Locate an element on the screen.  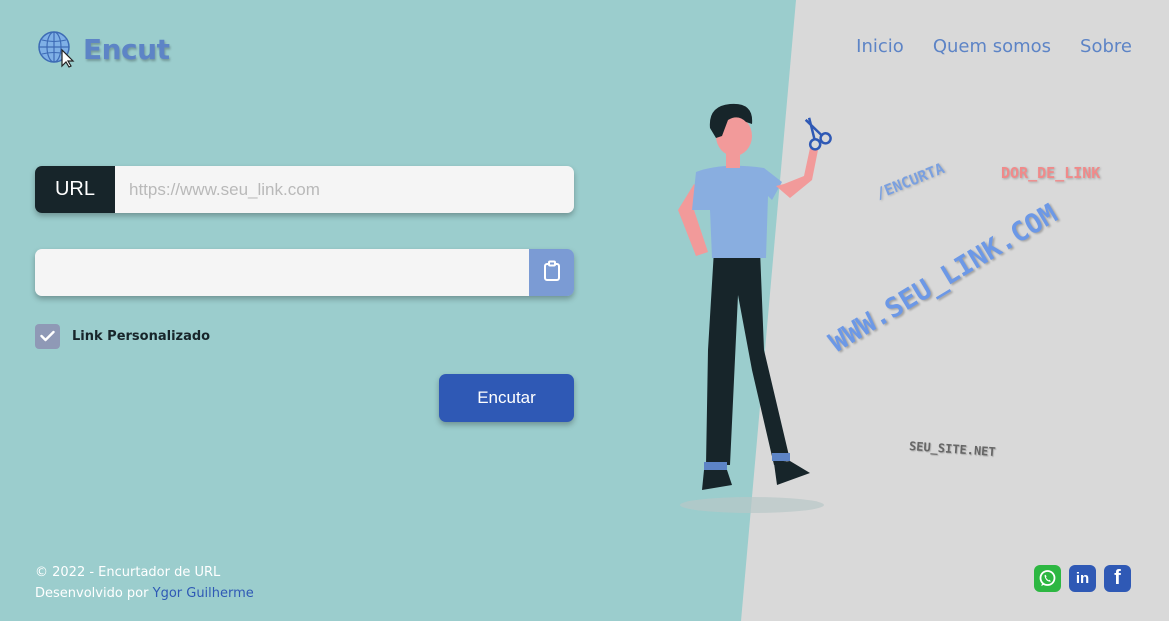
url-input-group: URL is located at coordinates (304, 189).